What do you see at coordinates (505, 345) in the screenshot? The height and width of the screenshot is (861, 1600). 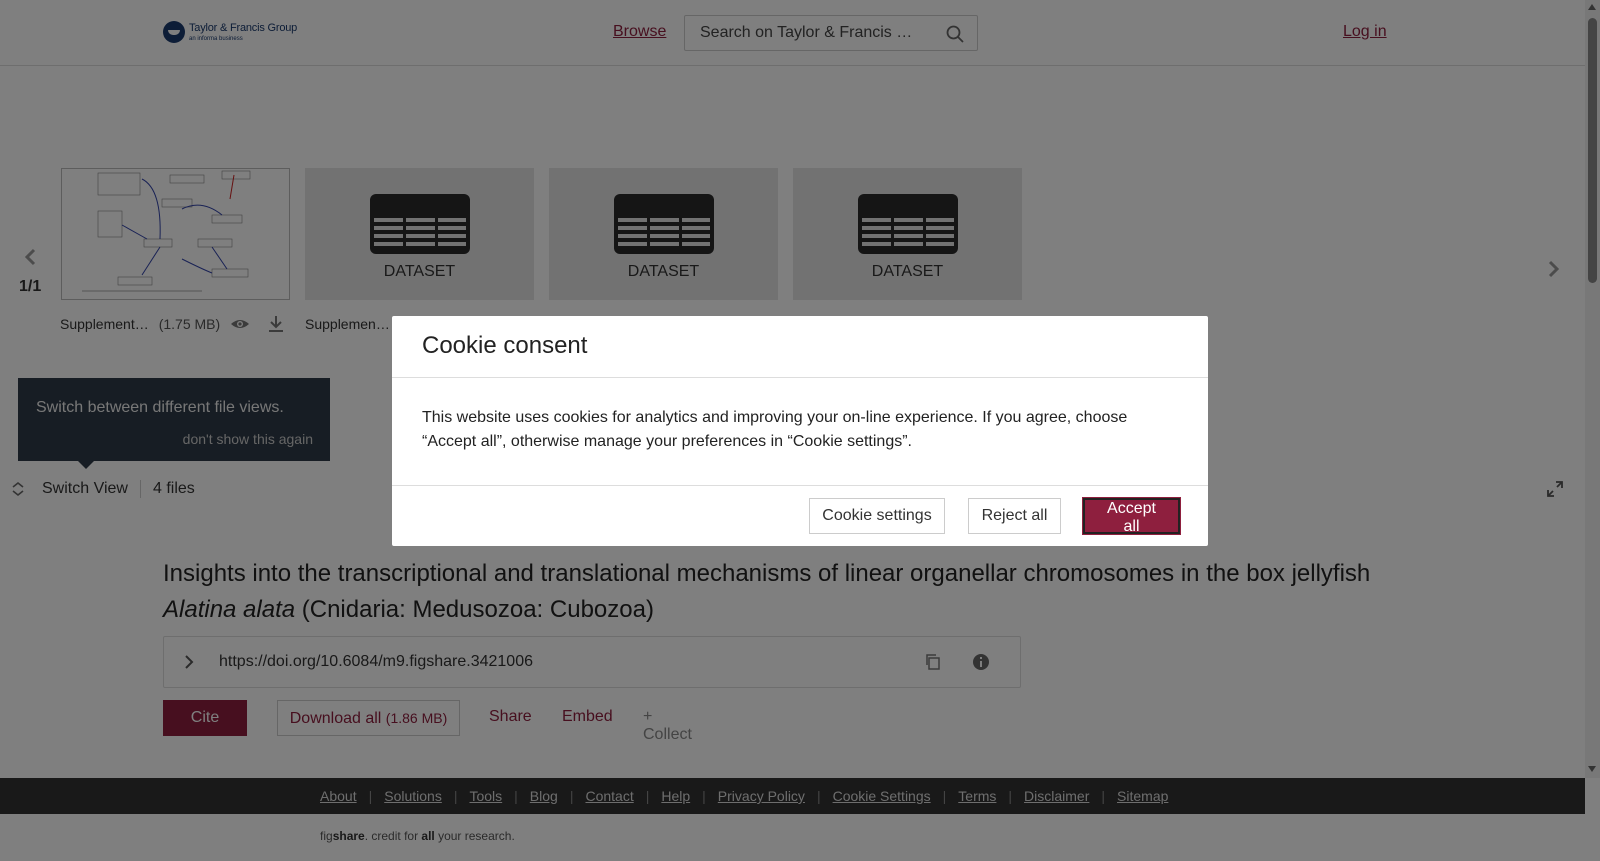 I see `cookie-dialog-title: Cookie consent` at bounding box center [505, 345].